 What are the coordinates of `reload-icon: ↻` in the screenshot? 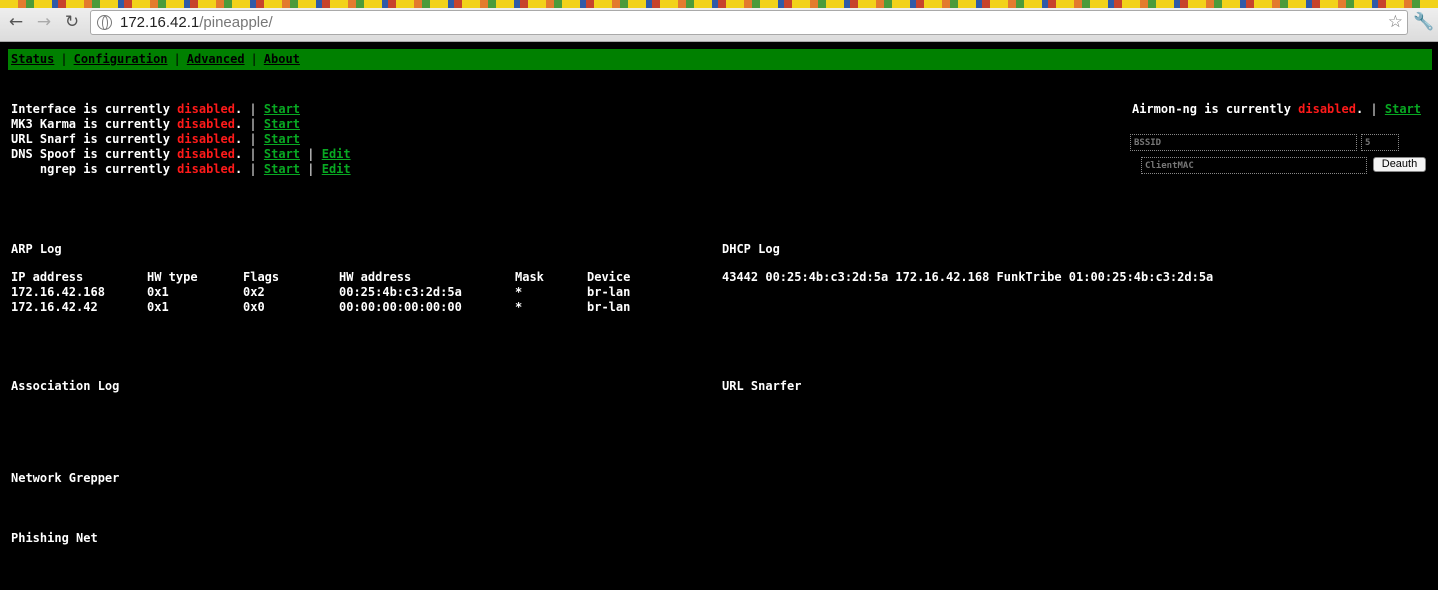 It's located at (72, 22).